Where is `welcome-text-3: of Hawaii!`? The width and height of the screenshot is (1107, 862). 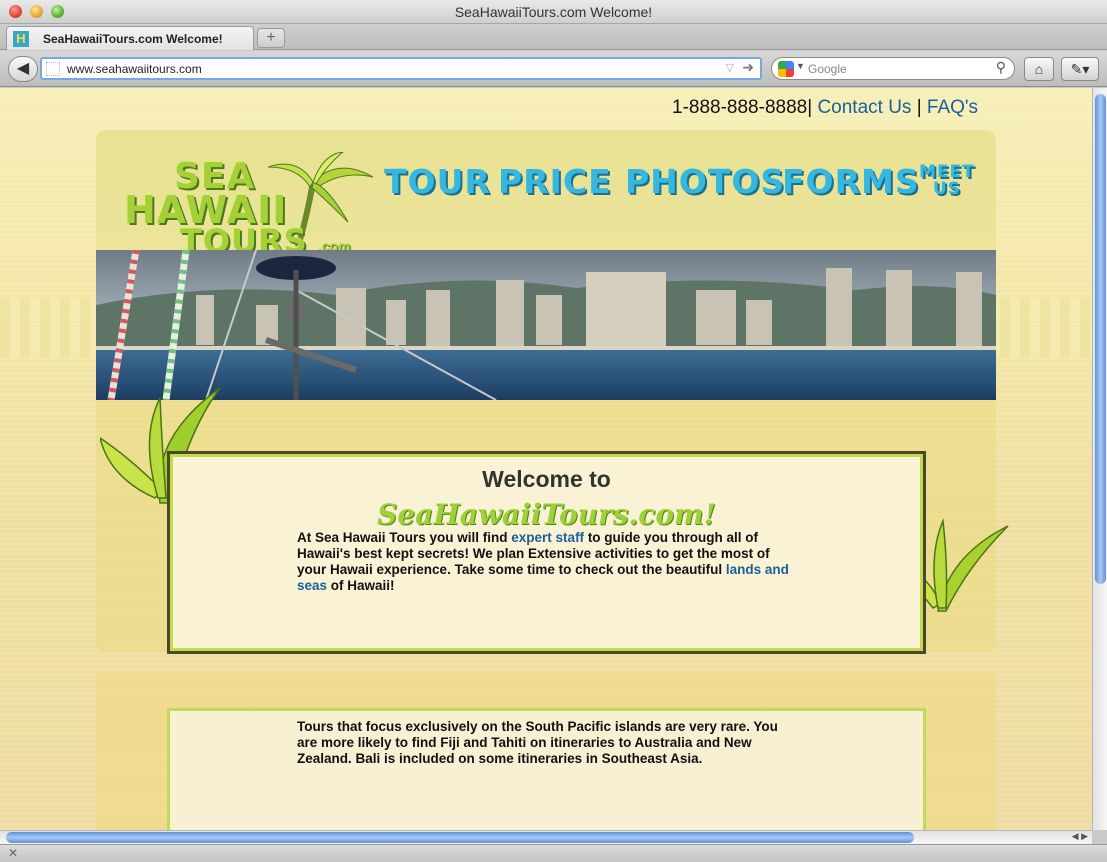
welcome-text-3: of Hawaii! is located at coordinates (361, 585).